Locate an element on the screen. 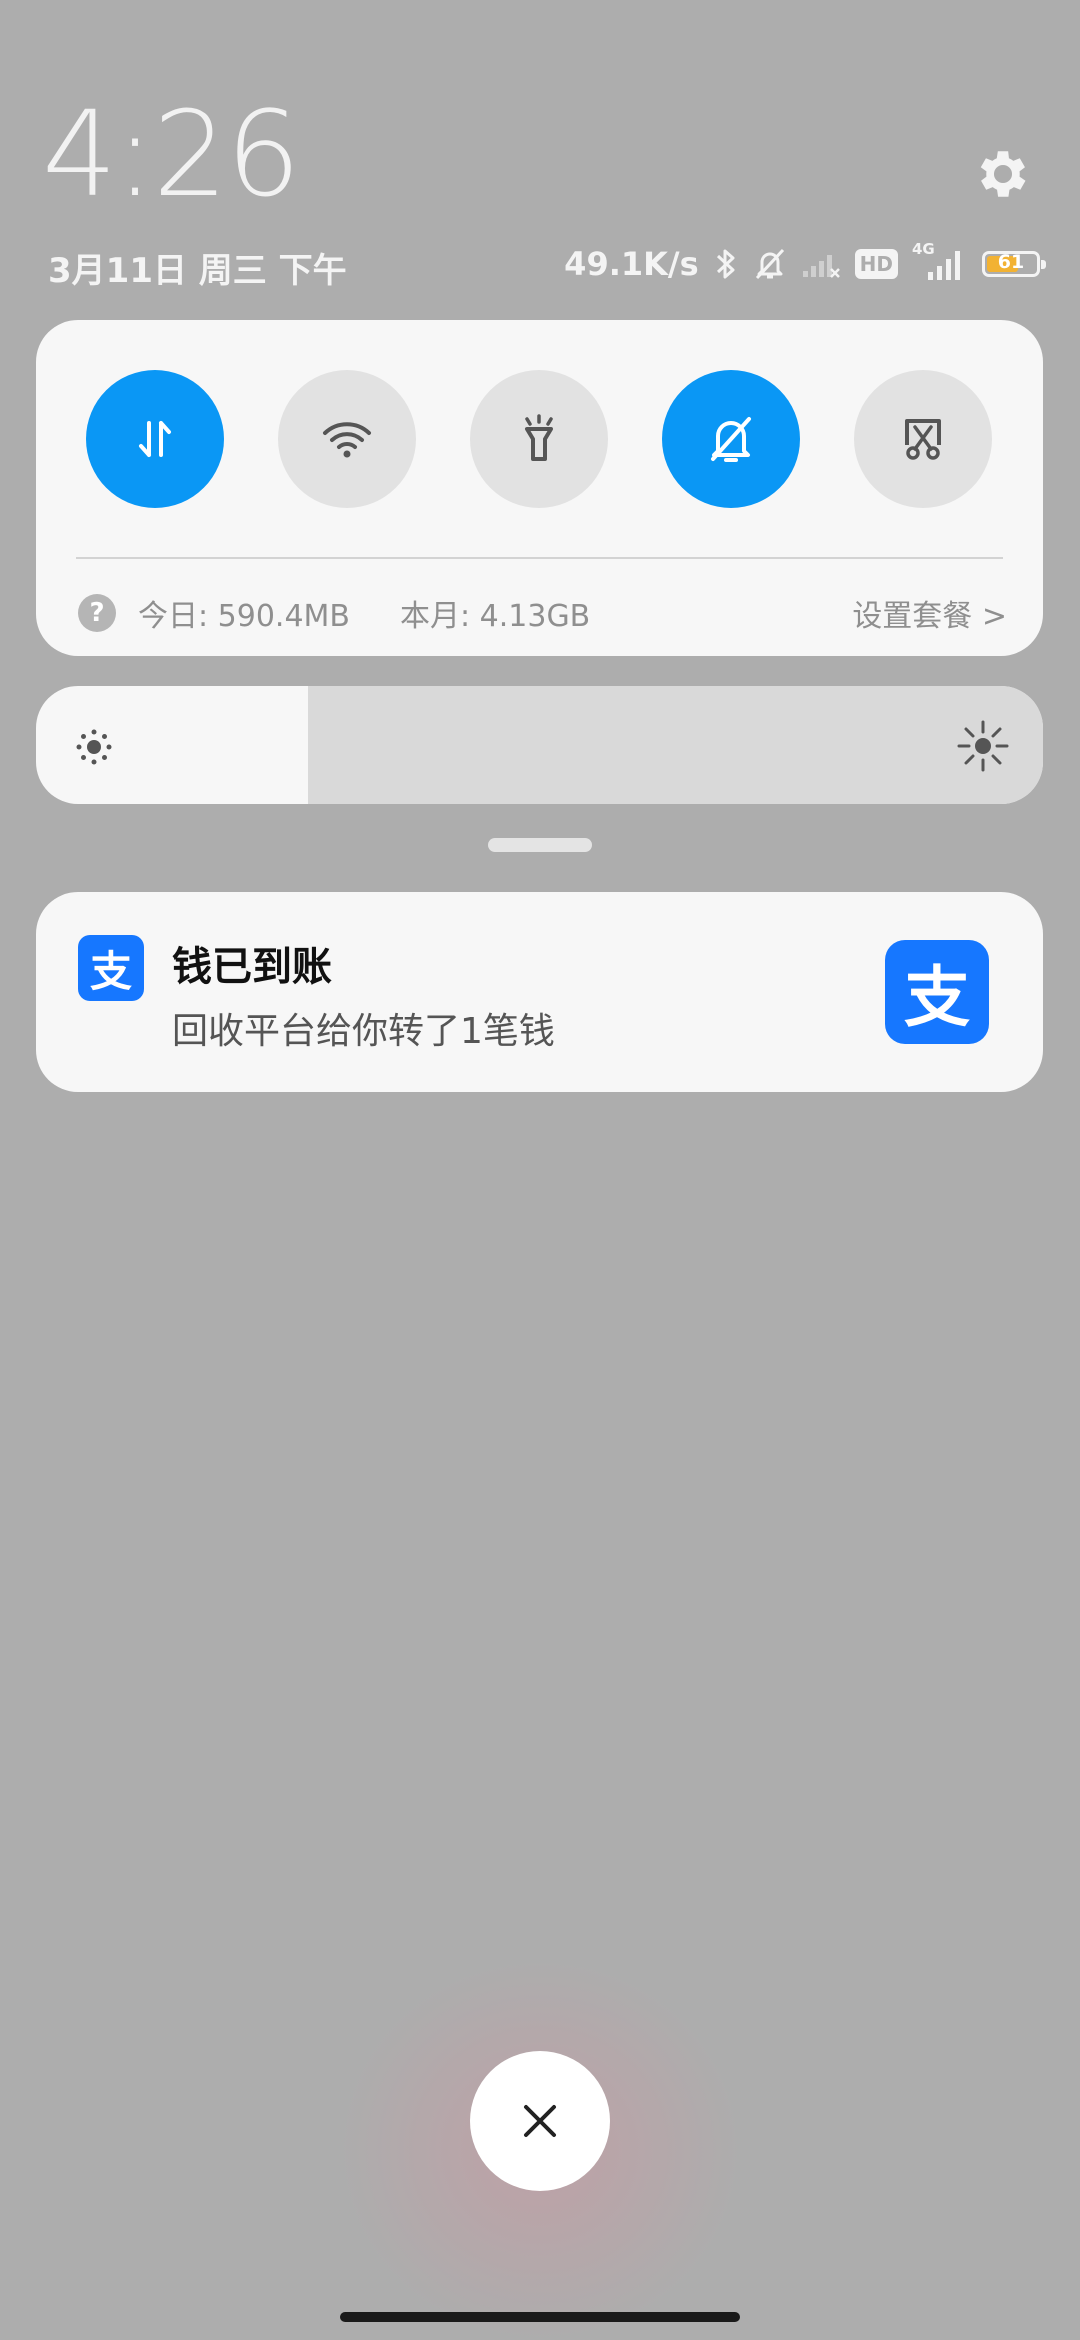 The image size is (1080, 2340). hd-badge: HD is located at coordinates (876, 264).